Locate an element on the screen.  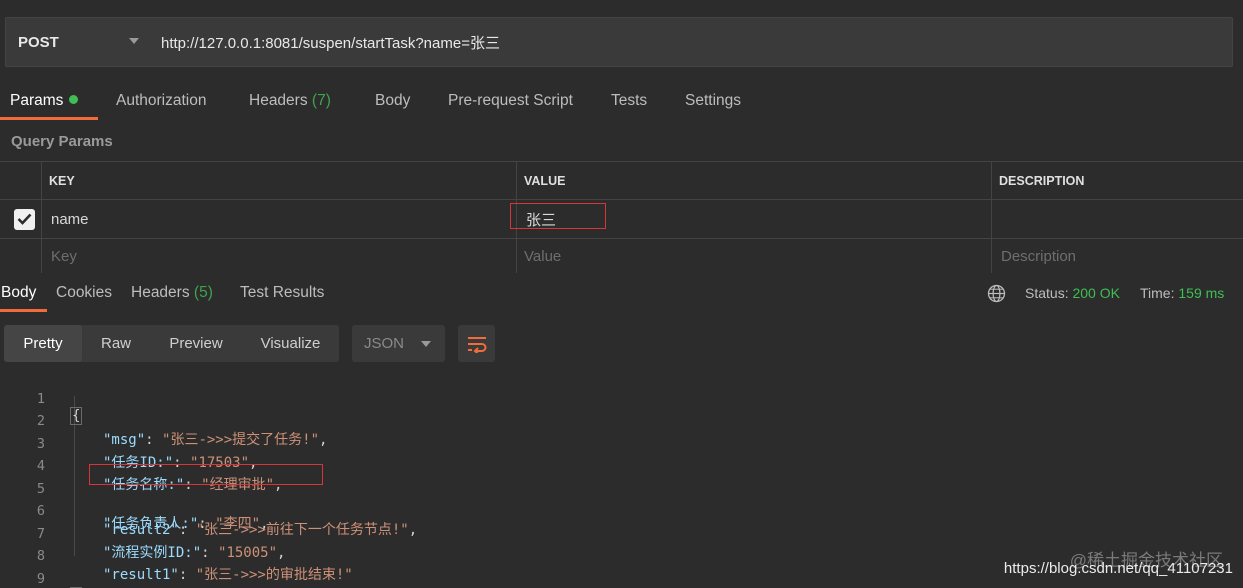
tab-authorization: Authorization is located at coordinates (161, 101).